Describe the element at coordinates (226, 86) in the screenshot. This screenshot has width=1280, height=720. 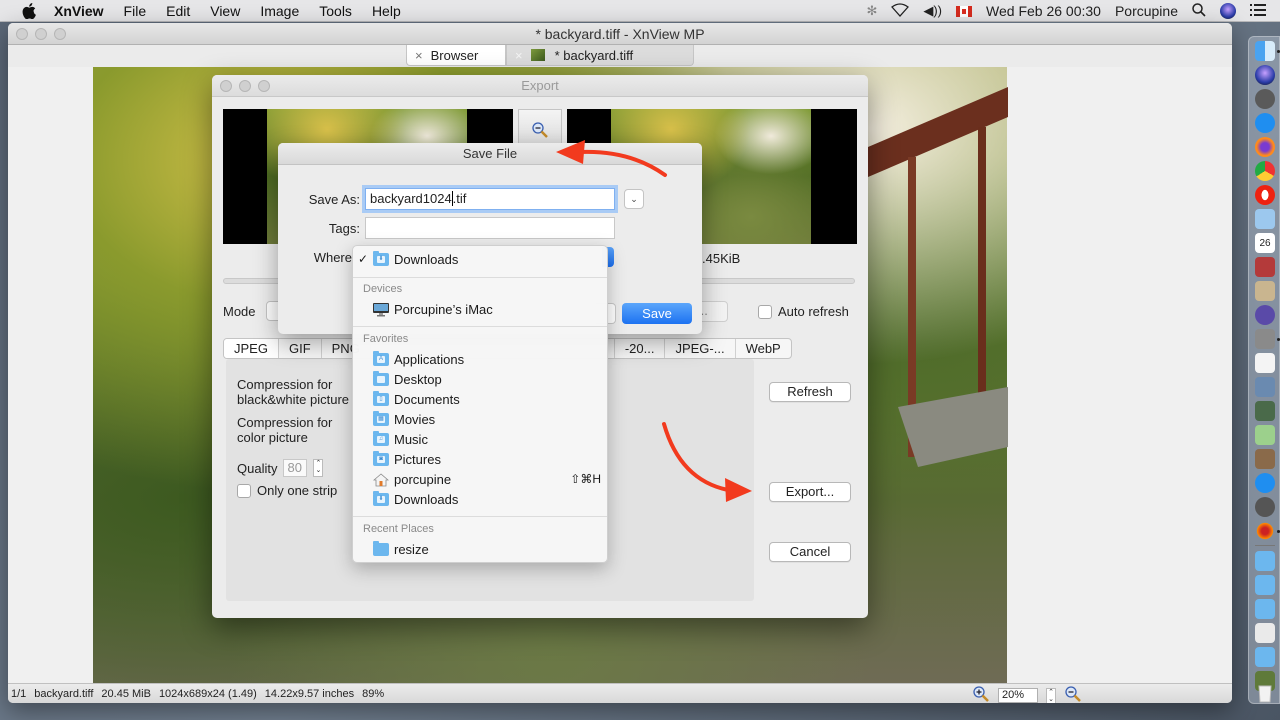
I see `close-dialog-button` at that location.